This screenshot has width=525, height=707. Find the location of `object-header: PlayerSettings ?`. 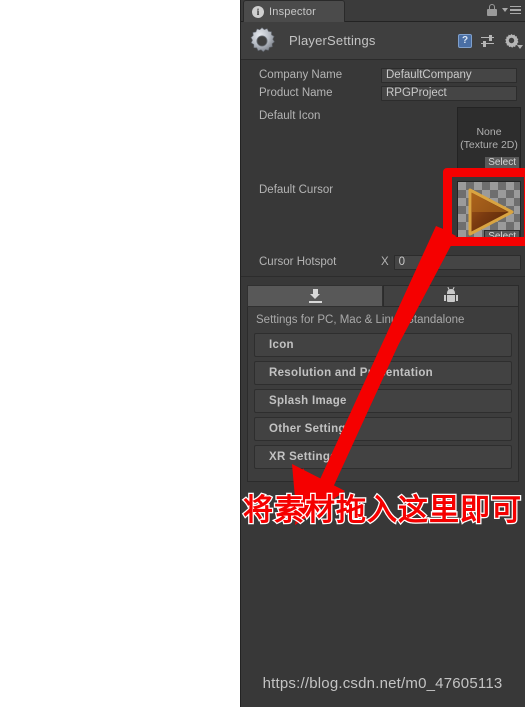

object-header: PlayerSettings ? is located at coordinates (383, 41).